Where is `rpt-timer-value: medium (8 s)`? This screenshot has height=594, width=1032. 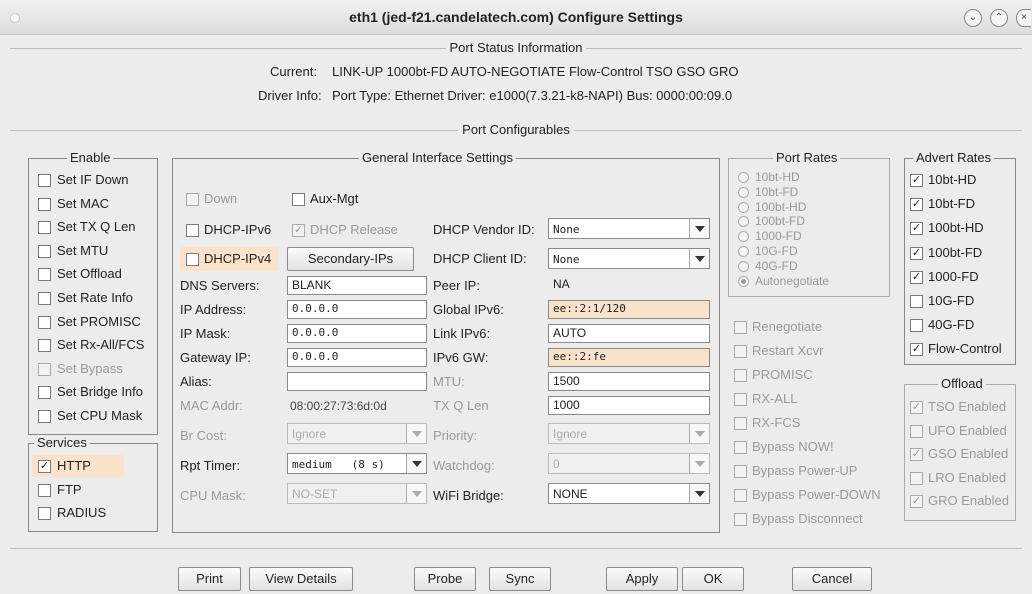
rpt-timer-value: medium (8 s) is located at coordinates (338, 464).